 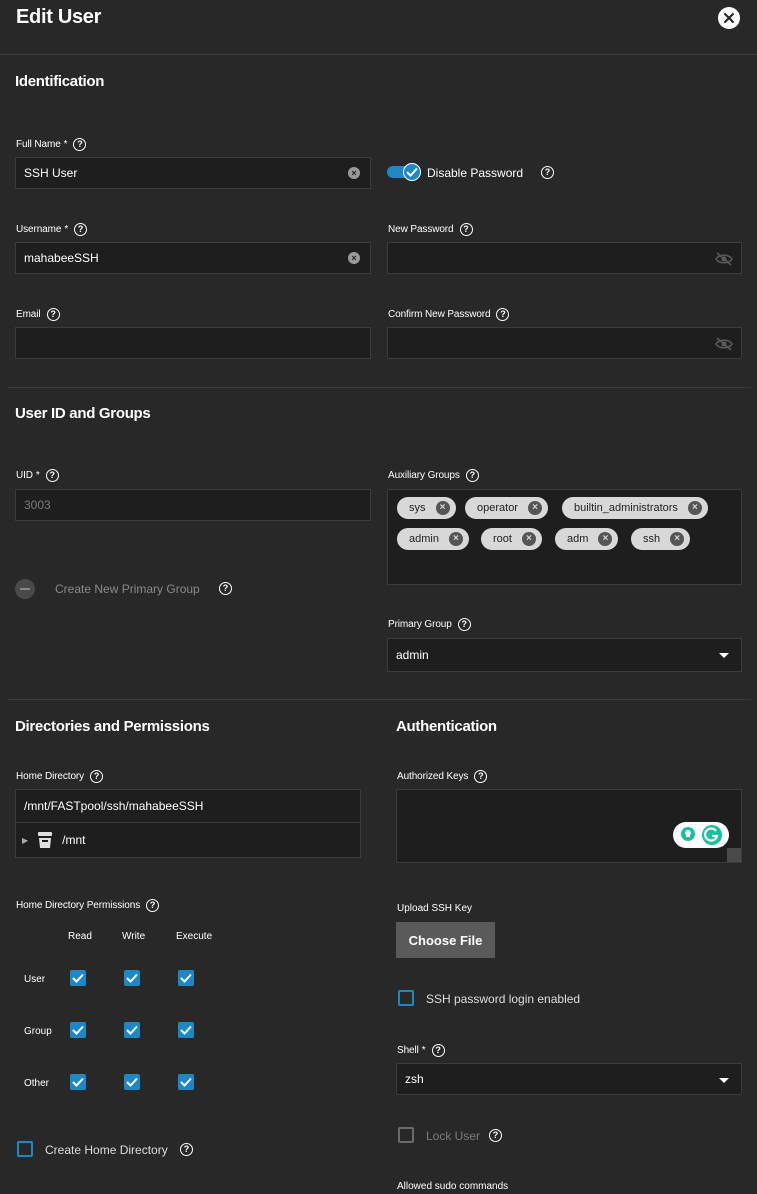 I want to click on lock-user-checkbox, so click(x=406, y=1135).